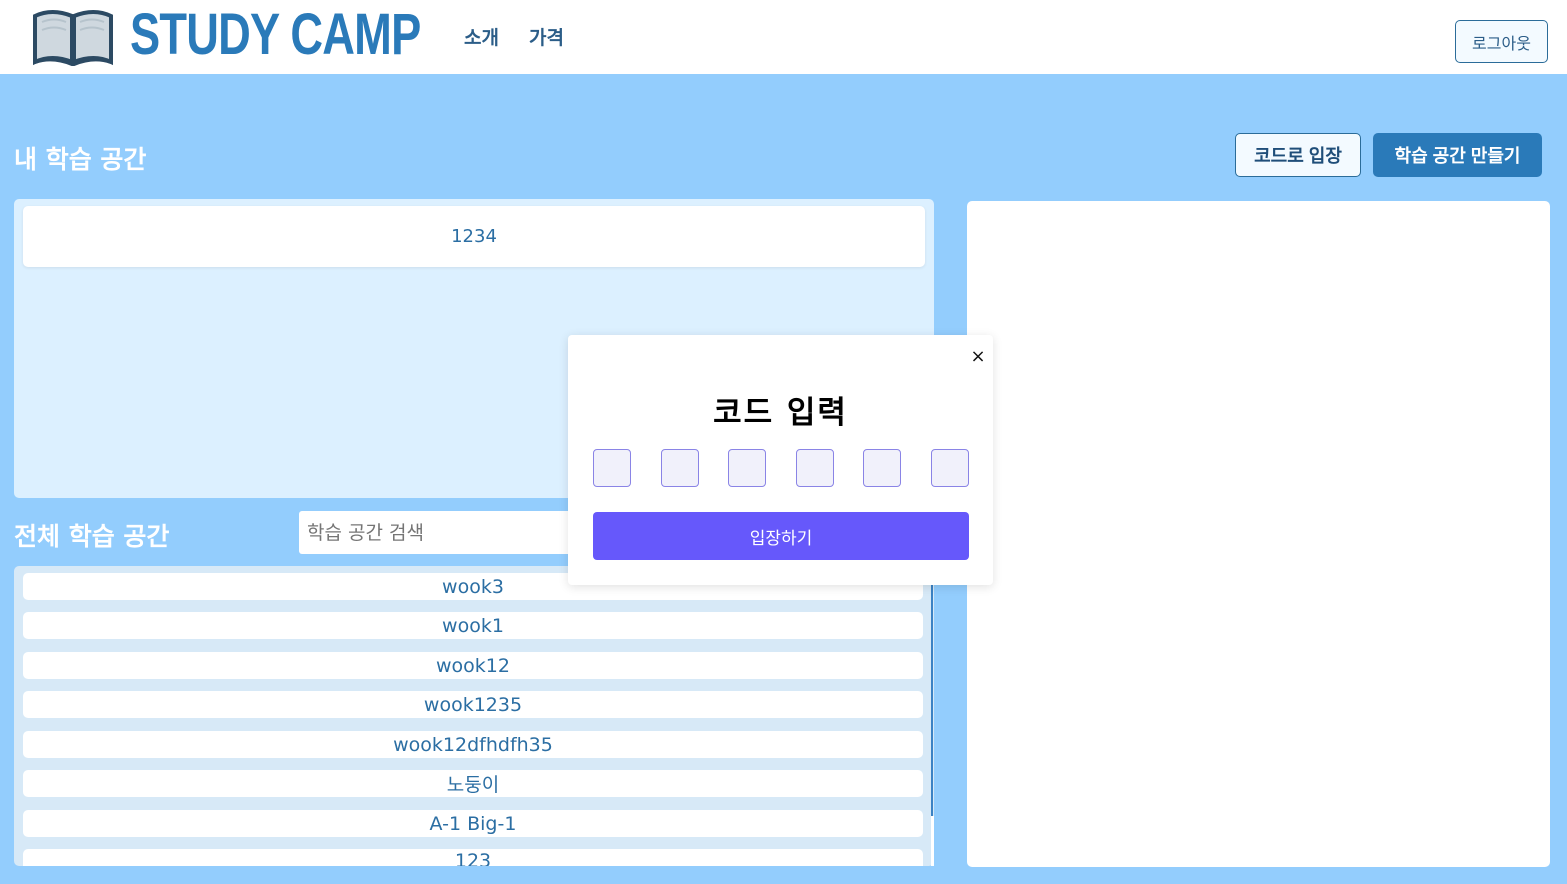 This screenshot has height=884, width=1567. I want to click on scrollbar-track, so click(932, 841).